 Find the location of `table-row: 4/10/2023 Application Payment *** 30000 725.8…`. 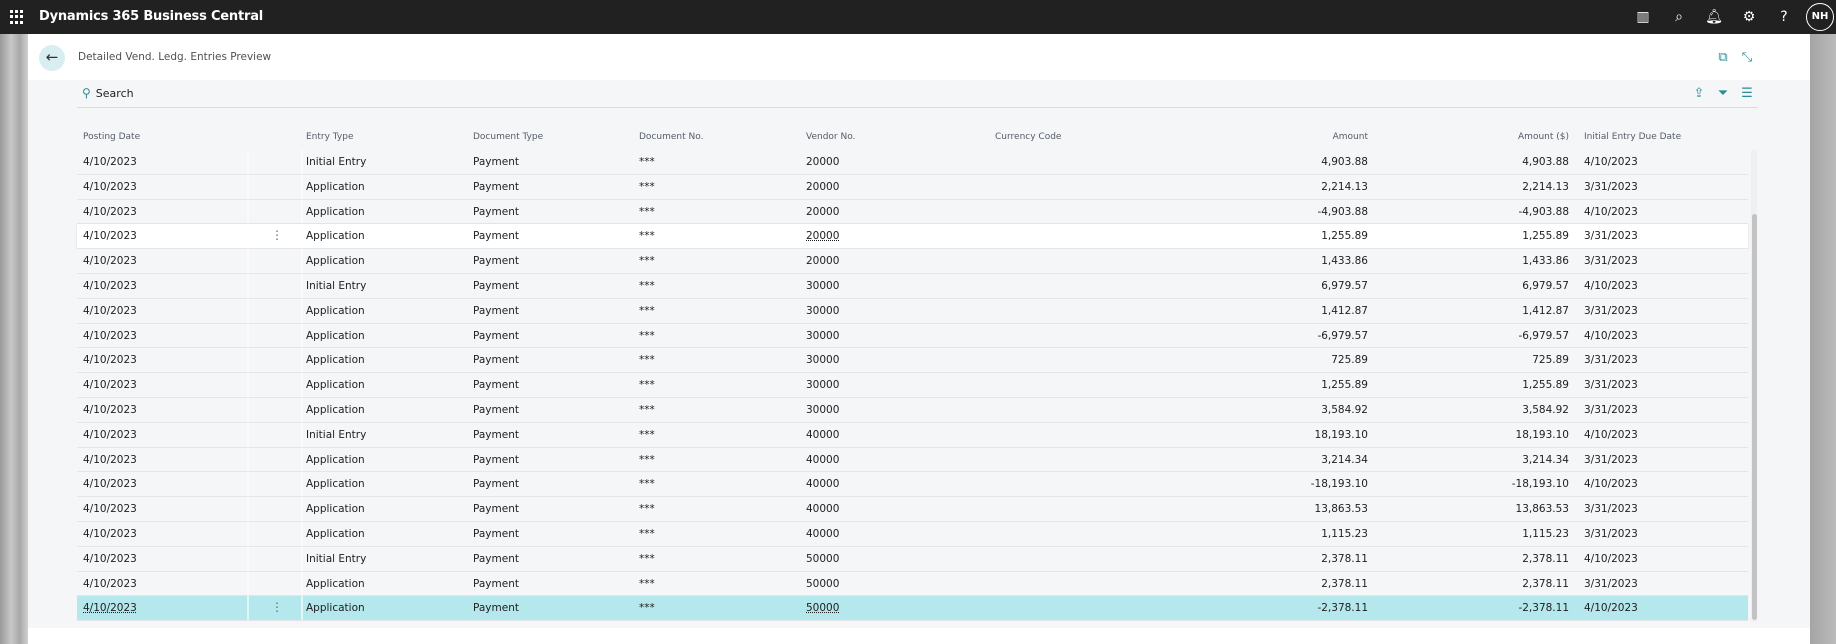

table-row: 4/10/2023 Application Payment *** 30000 725.8… is located at coordinates (912, 361).